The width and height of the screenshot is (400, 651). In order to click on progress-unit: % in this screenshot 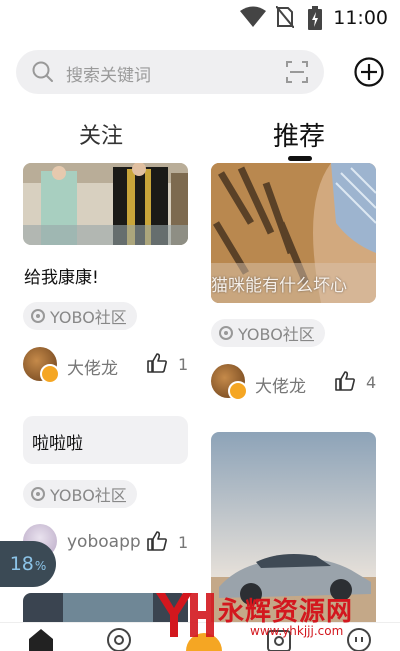, I will do `click(40, 566)`.